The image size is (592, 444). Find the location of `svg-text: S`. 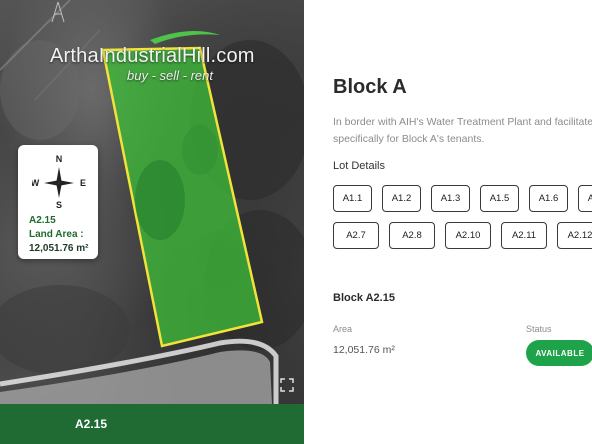

svg-text: S is located at coordinates (59, 205).